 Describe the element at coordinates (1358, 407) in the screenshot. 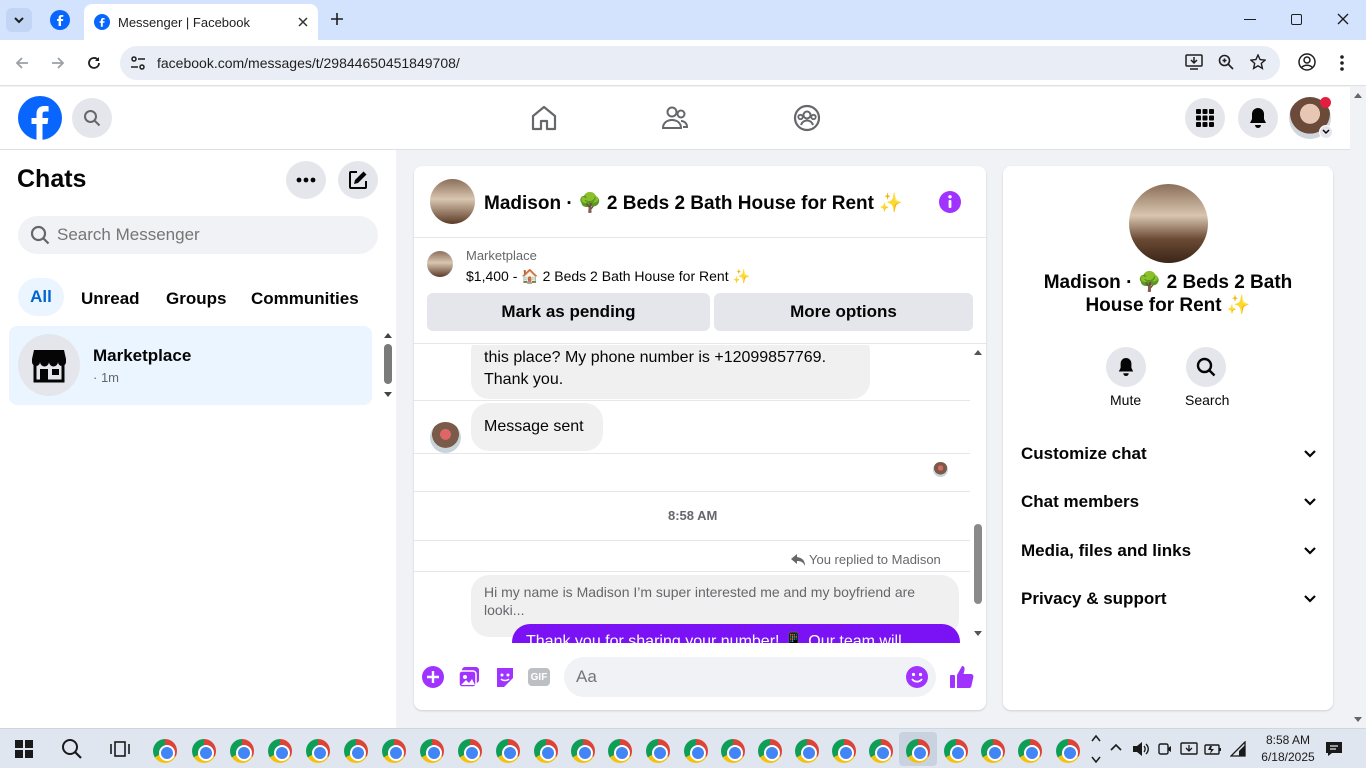

I see `page-scrollbar` at that location.